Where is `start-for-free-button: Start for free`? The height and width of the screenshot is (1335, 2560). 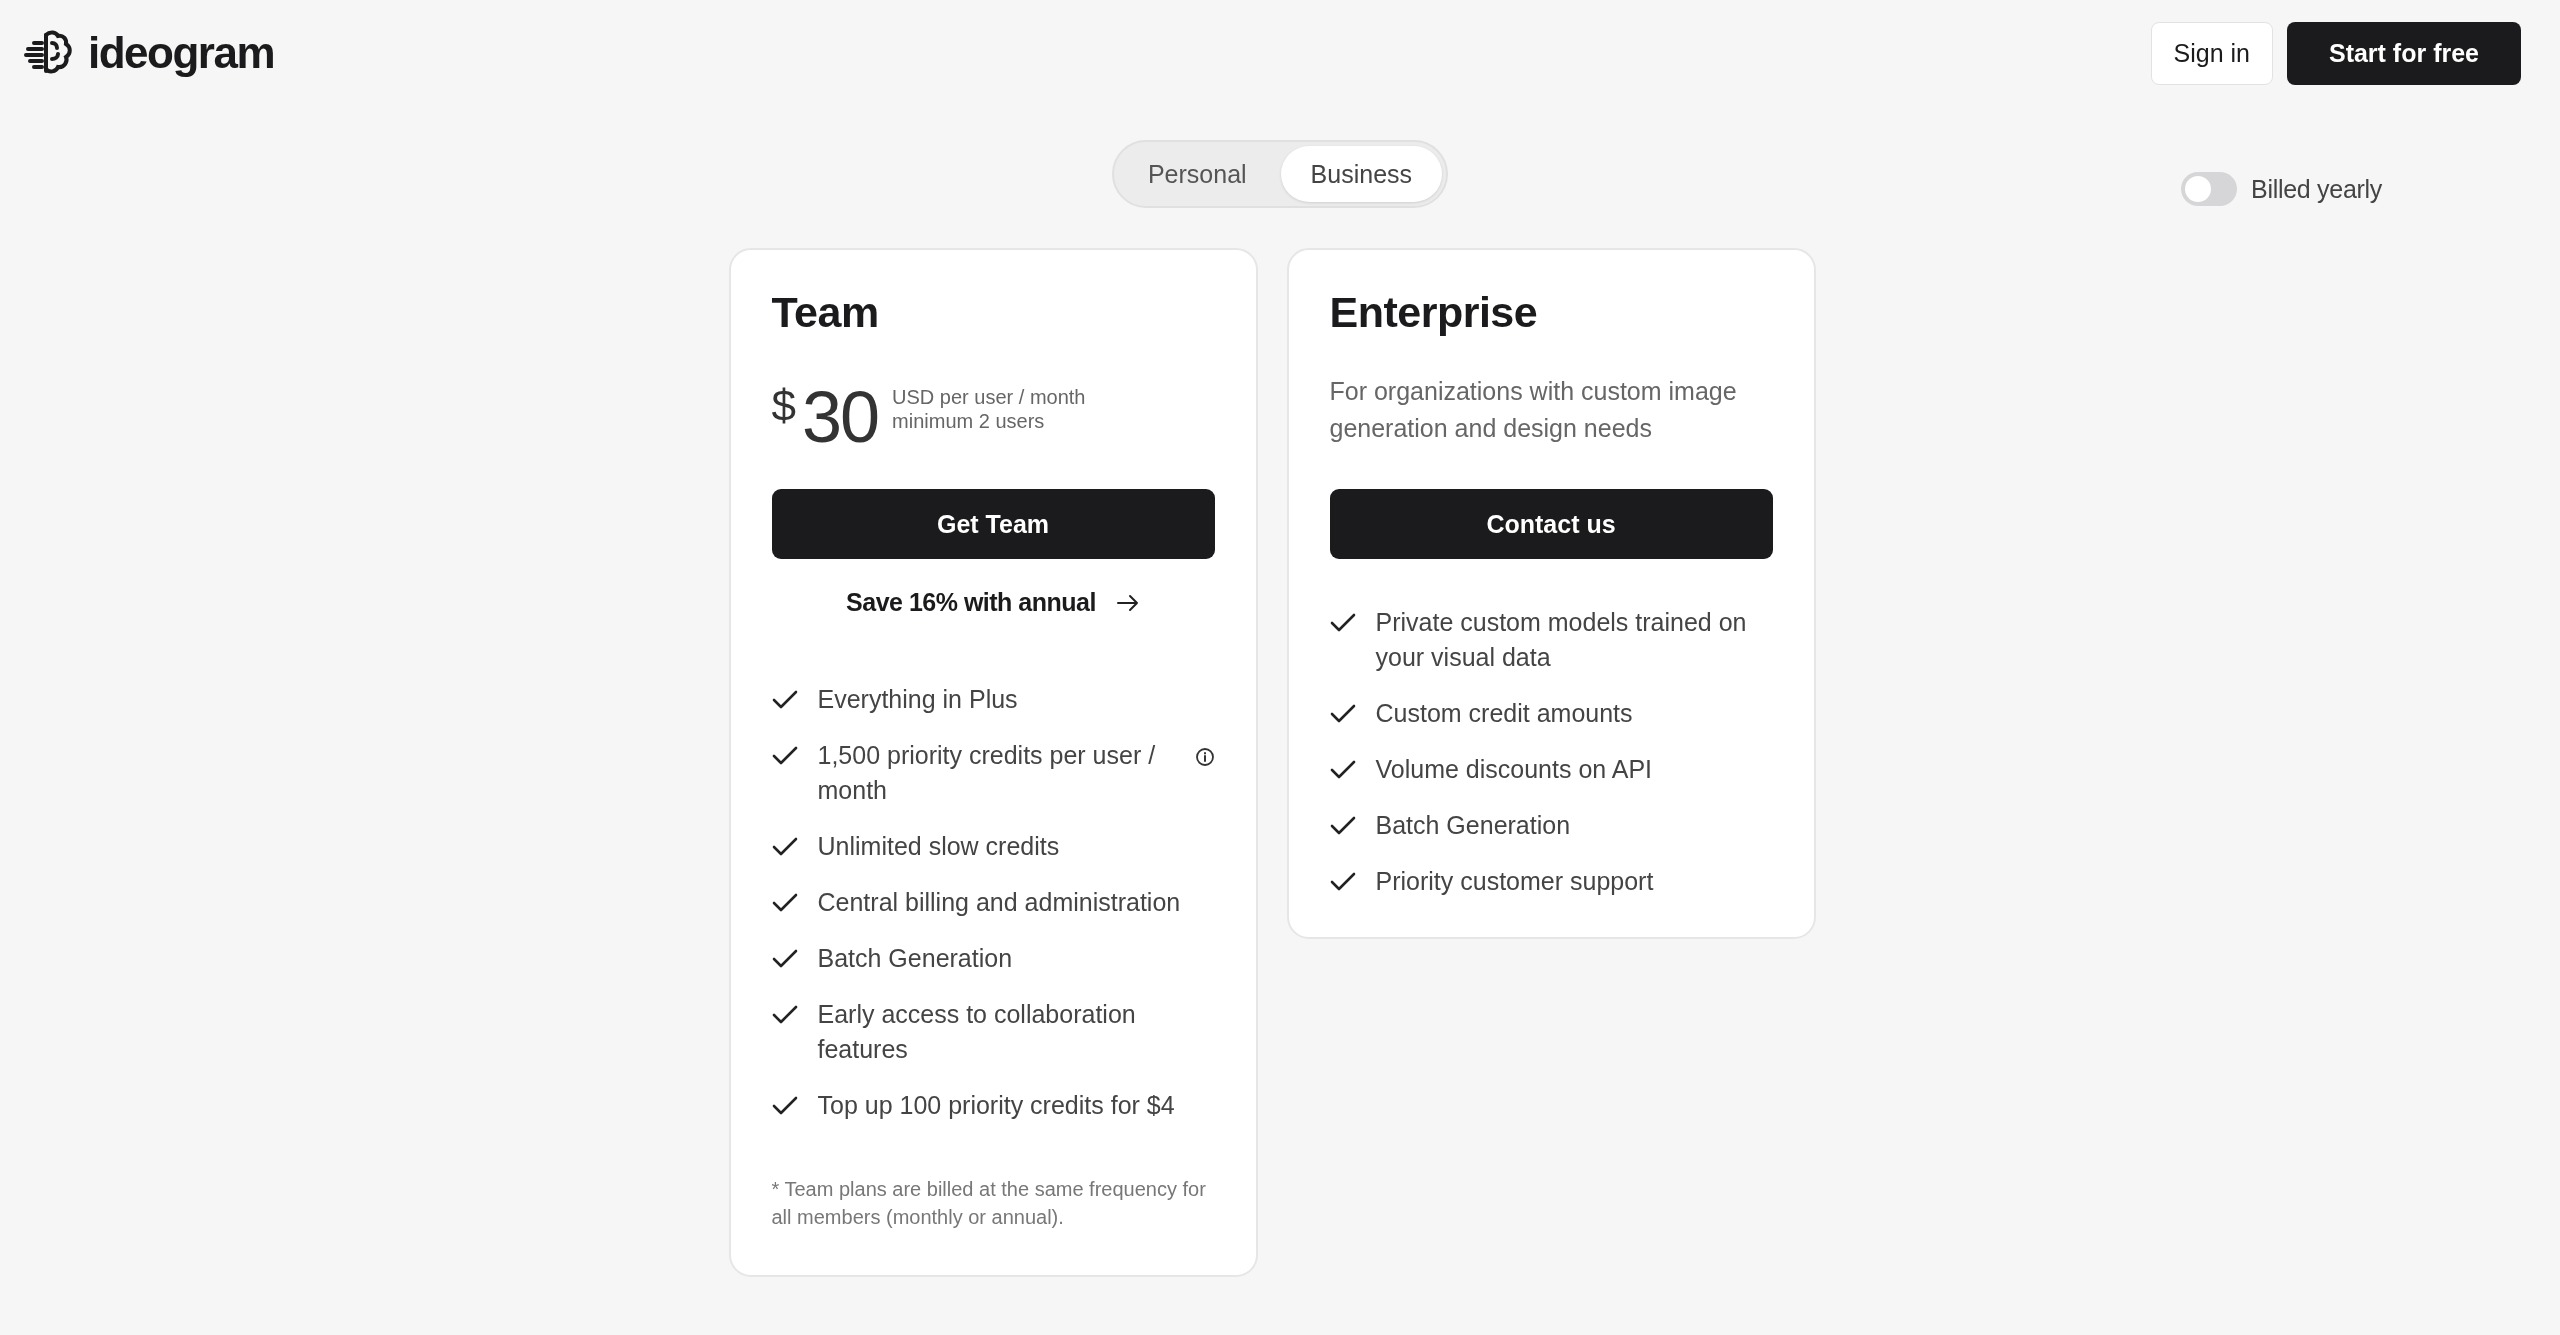
start-for-free-button: Start for free is located at coordinates (2403, 53).